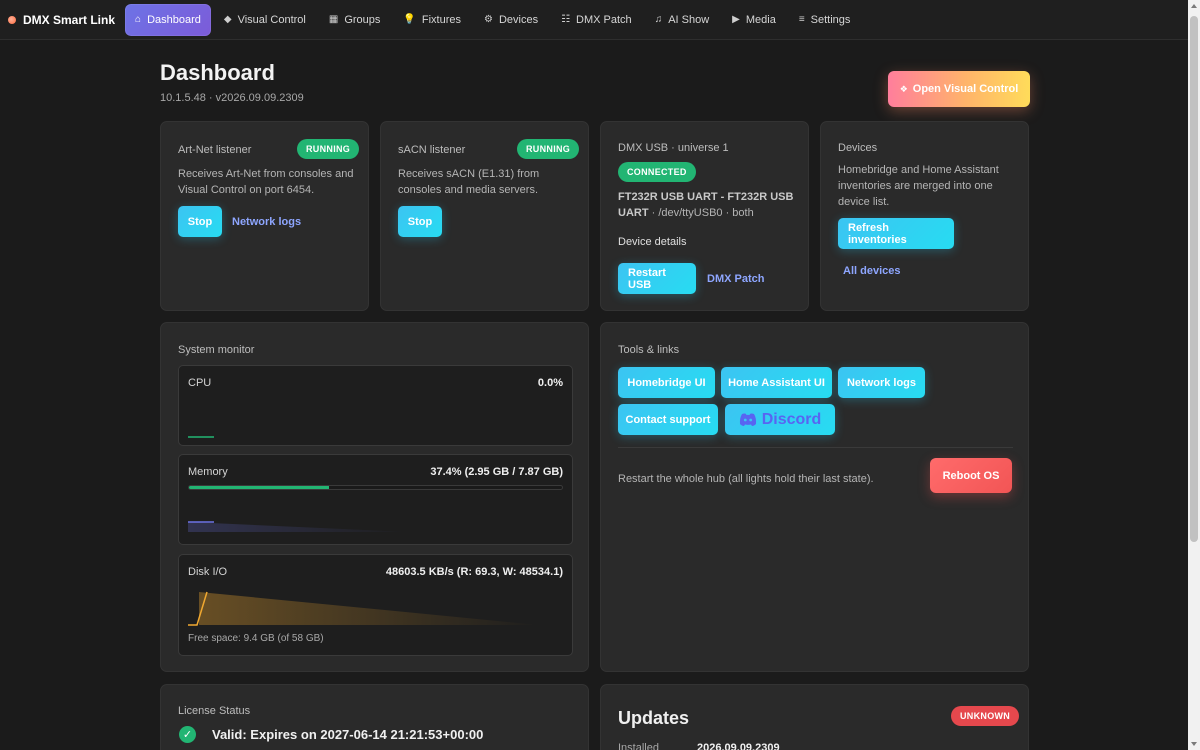  Describe the element at coordinates (214, 711) in the screenshot. I see `license-status-label: License Status` at that location.